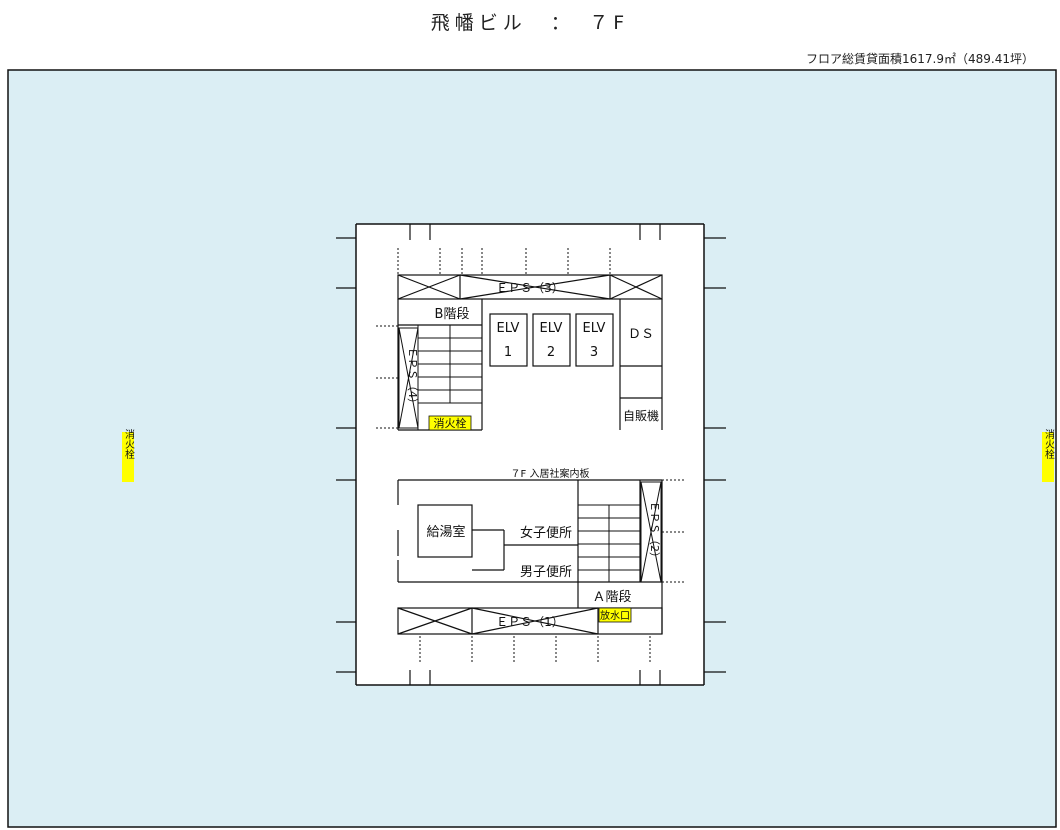 The image size is (1060, 830). I want to click on a-stairs-label: Ａ階段, so click(611, 597).